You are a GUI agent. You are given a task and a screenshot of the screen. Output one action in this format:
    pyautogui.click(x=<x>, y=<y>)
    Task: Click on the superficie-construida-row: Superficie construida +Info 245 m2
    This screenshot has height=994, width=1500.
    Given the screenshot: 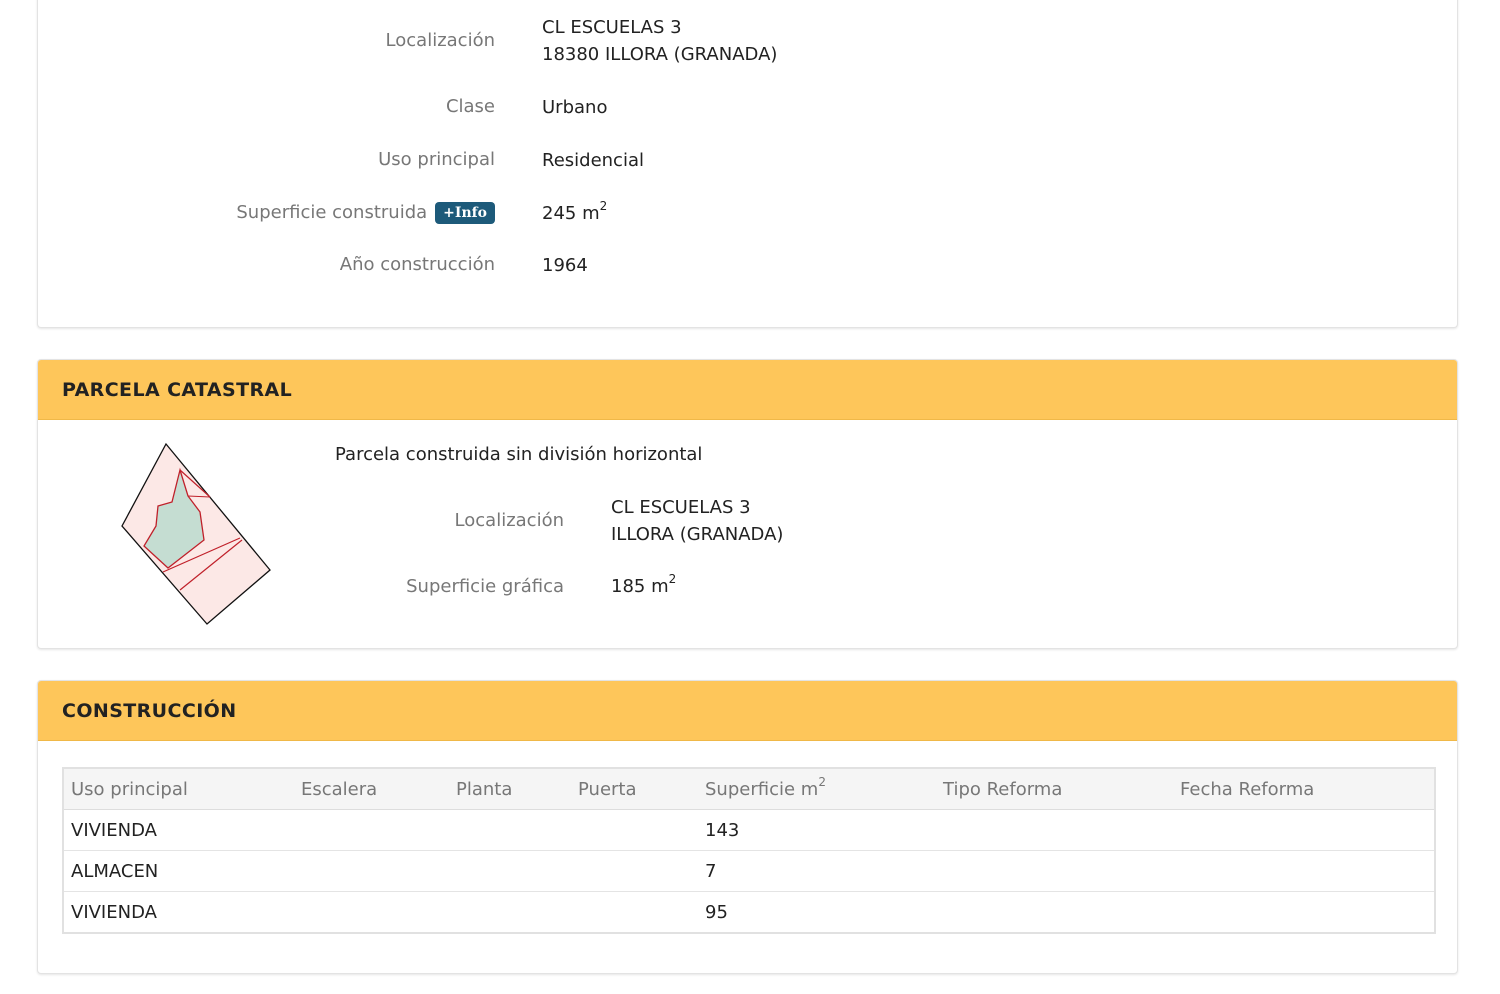 What is the action you would take?
    pyautogui.click(x=747, y=215)
    